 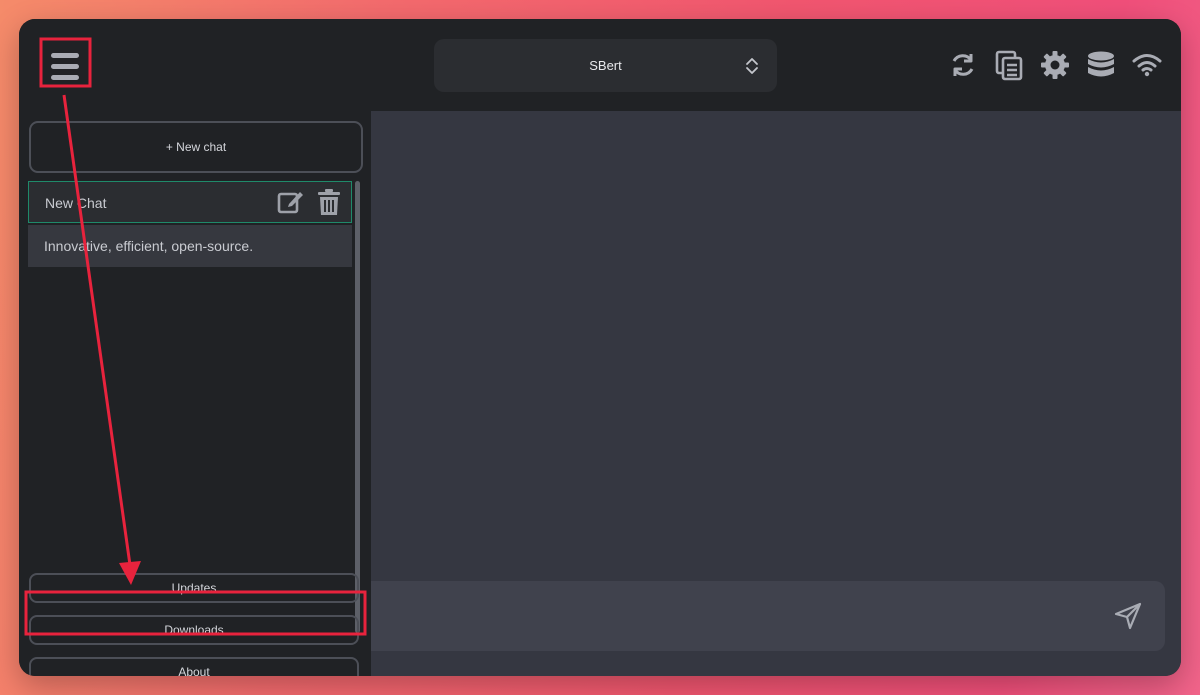 I want to click on chat-item: New Chat, so click(x=190, y=202).